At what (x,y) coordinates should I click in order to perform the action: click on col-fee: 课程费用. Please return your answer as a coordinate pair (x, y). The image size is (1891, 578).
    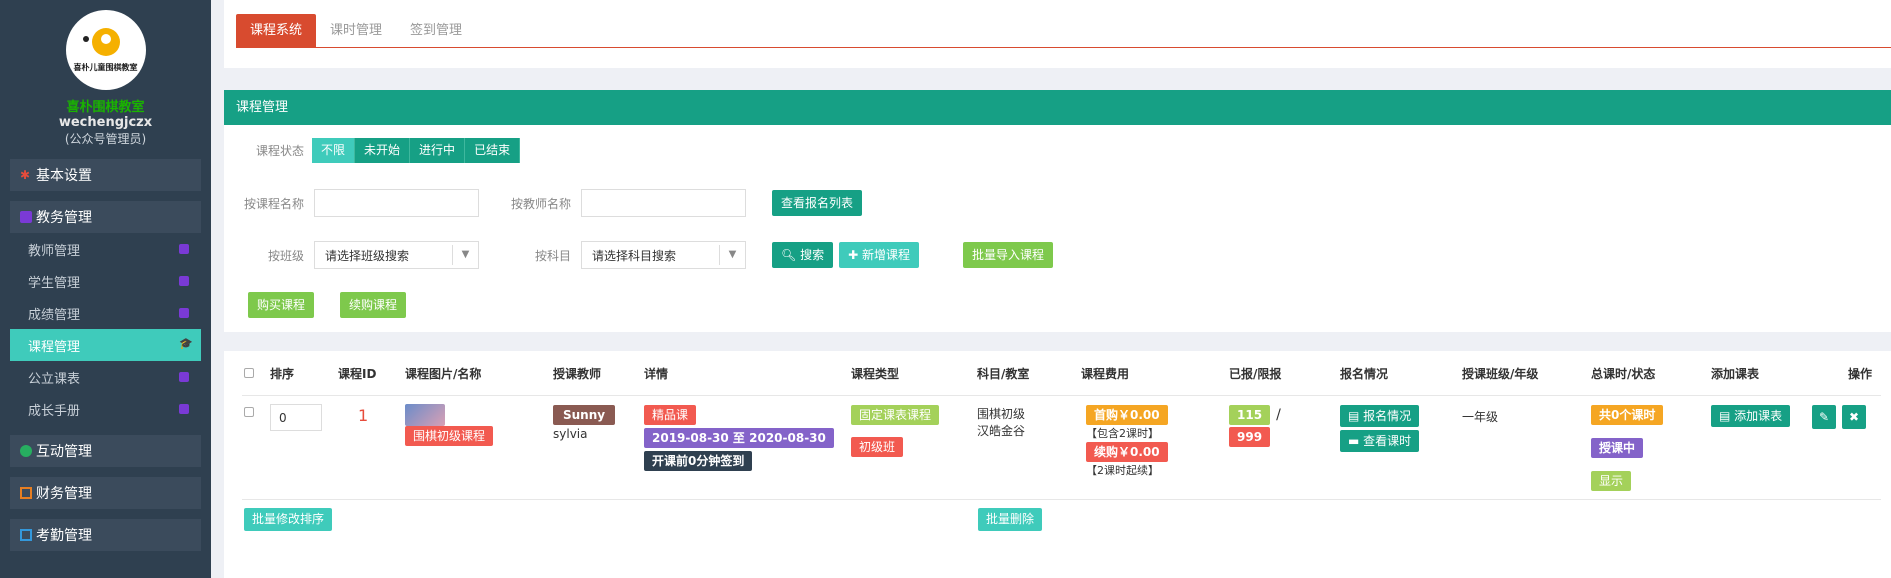
    Looking at the image, I should click on (1105, 374).